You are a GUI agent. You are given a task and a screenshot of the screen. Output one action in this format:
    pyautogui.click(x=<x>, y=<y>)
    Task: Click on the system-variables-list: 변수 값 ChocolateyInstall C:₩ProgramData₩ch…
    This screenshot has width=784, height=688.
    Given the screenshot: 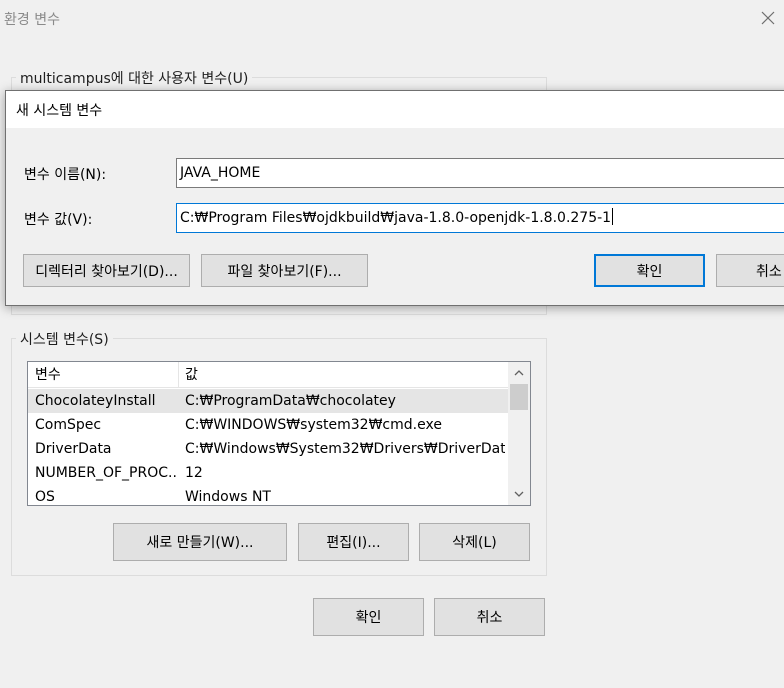 What is the action you would take?
    pyautogui.click(x=279, y=433)
    